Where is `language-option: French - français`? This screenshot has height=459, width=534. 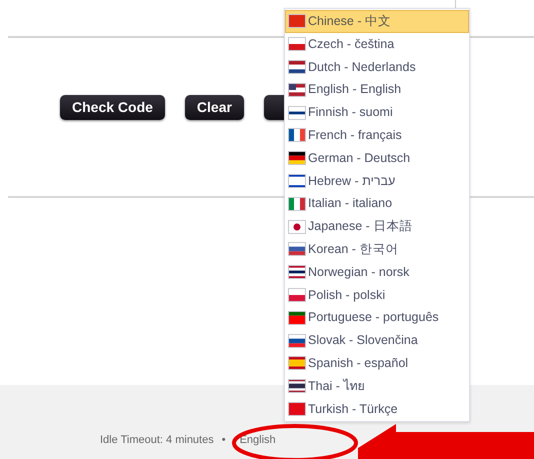
language-option: French - français is located at coordinates (377, 135).